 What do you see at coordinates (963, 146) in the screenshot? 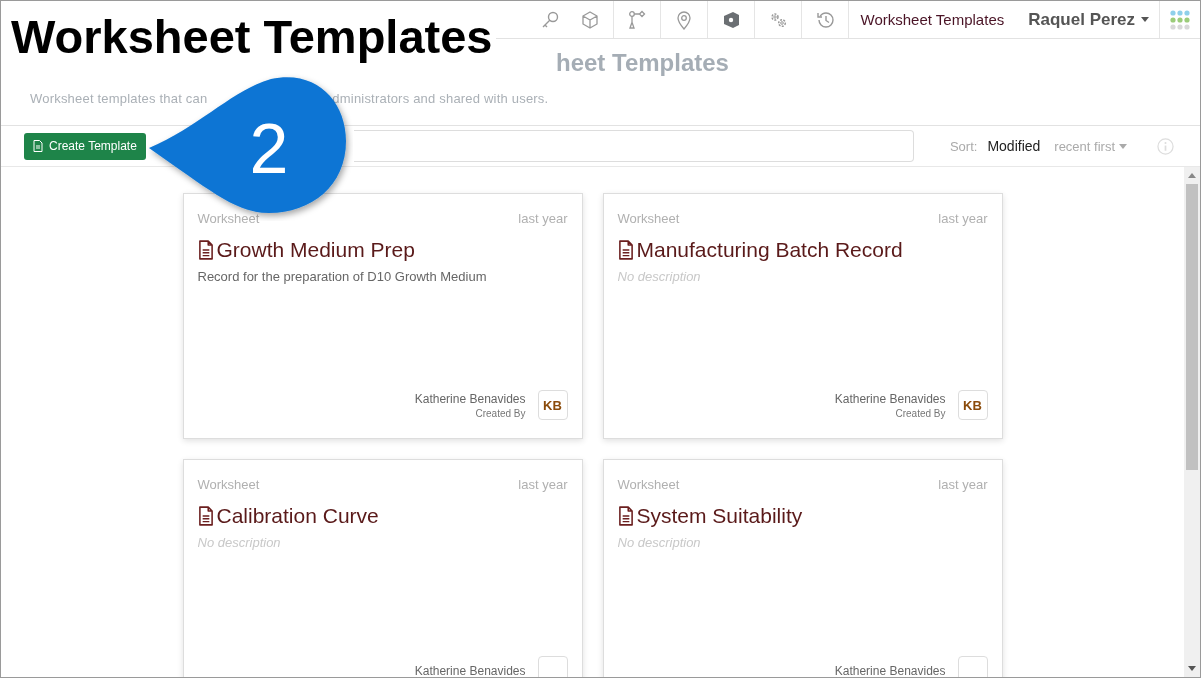
I see `sort-label: Sort:` at bounding box center [963, 146].